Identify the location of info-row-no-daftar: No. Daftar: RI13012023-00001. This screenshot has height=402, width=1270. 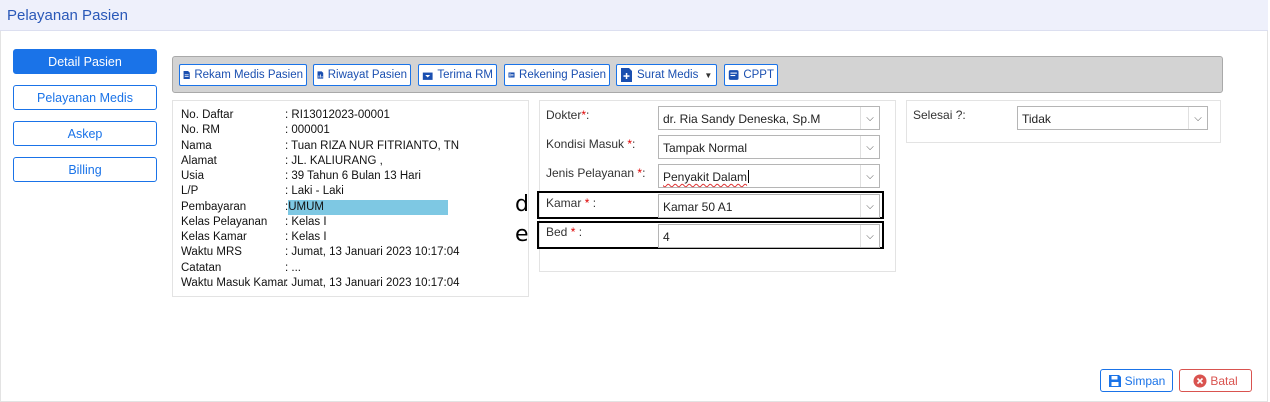
(285, 115).